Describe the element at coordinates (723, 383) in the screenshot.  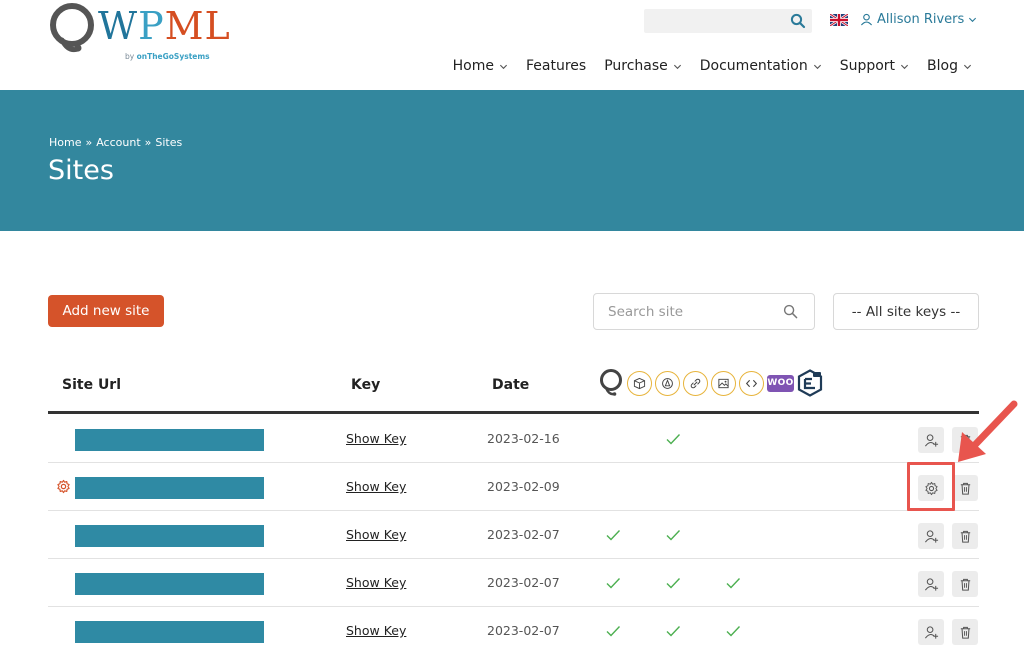
I see `image-icon` at that location.